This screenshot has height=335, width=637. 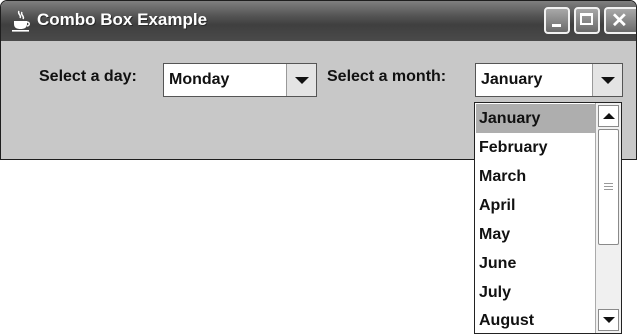 I want to click on title-bar: Combo Box Example ✕, so click(x=318, y=21).